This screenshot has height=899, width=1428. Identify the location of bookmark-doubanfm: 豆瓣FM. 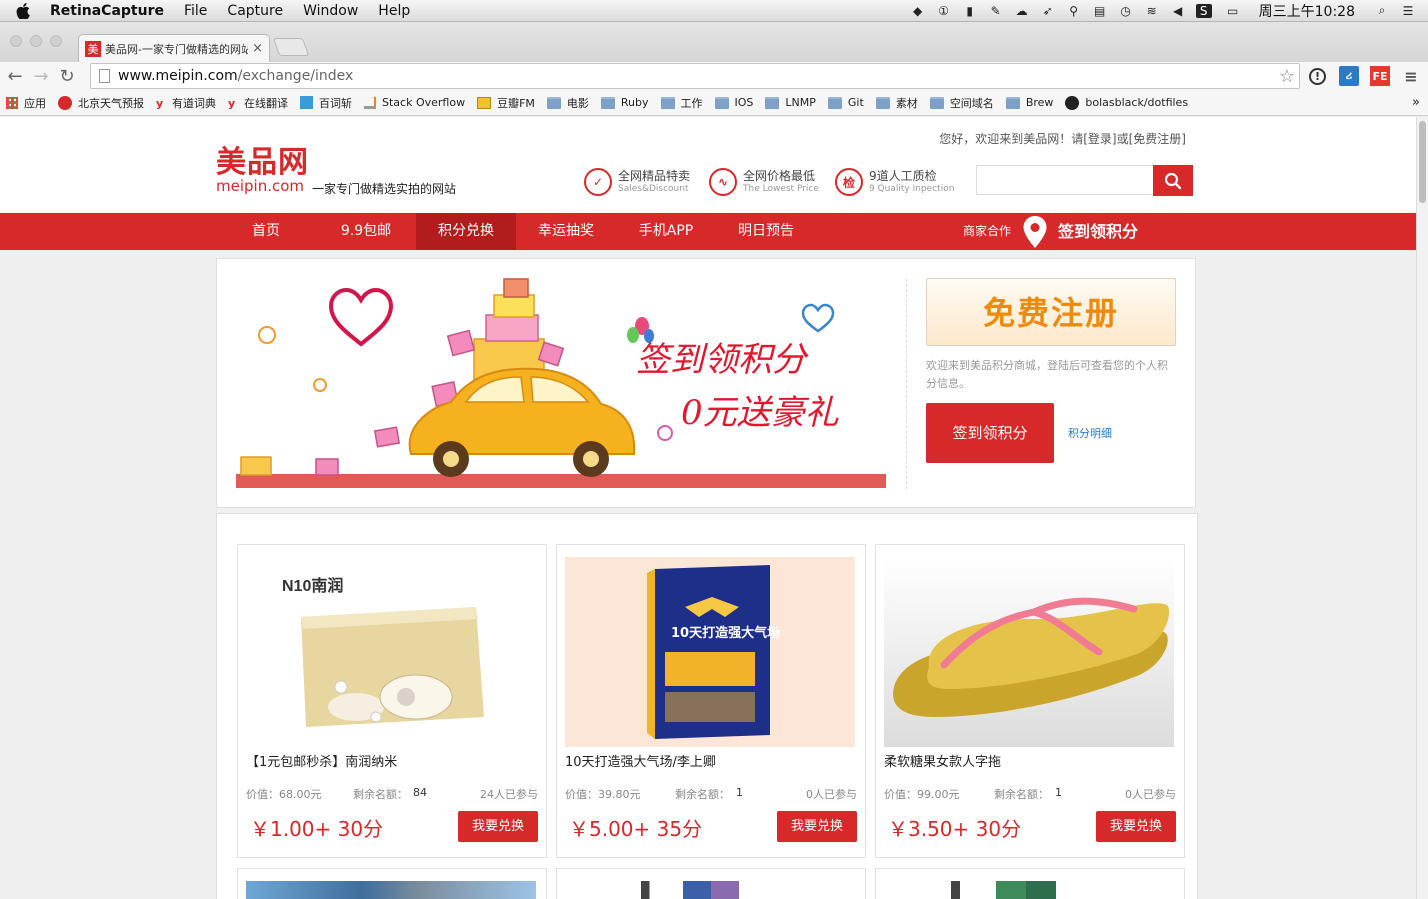
(506, 103).